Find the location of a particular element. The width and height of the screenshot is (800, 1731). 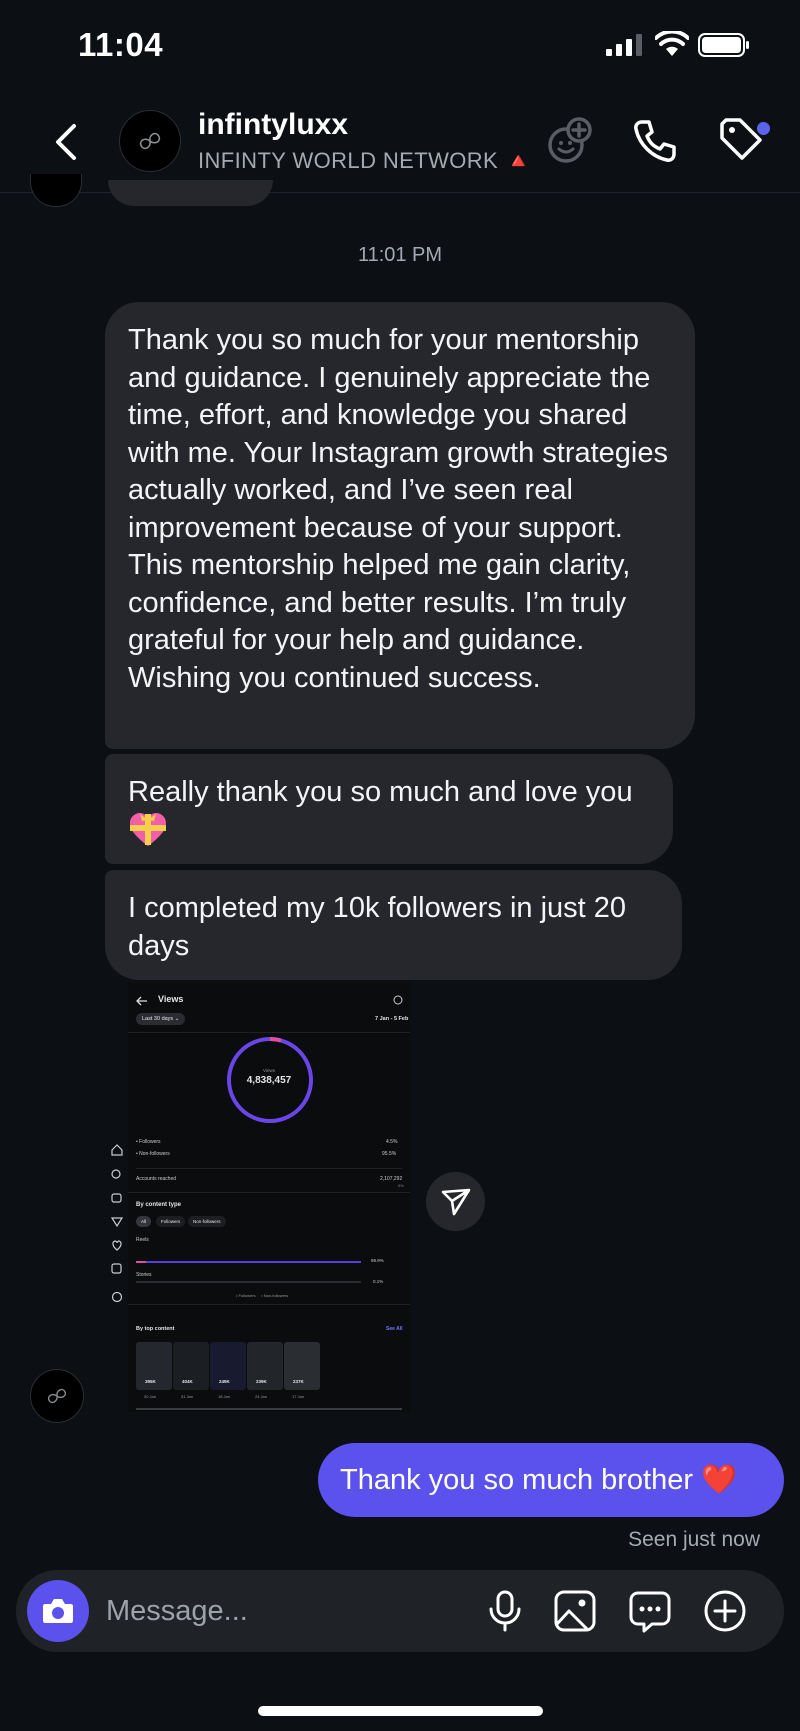

battery-icon is located at coordinates (723, 45).